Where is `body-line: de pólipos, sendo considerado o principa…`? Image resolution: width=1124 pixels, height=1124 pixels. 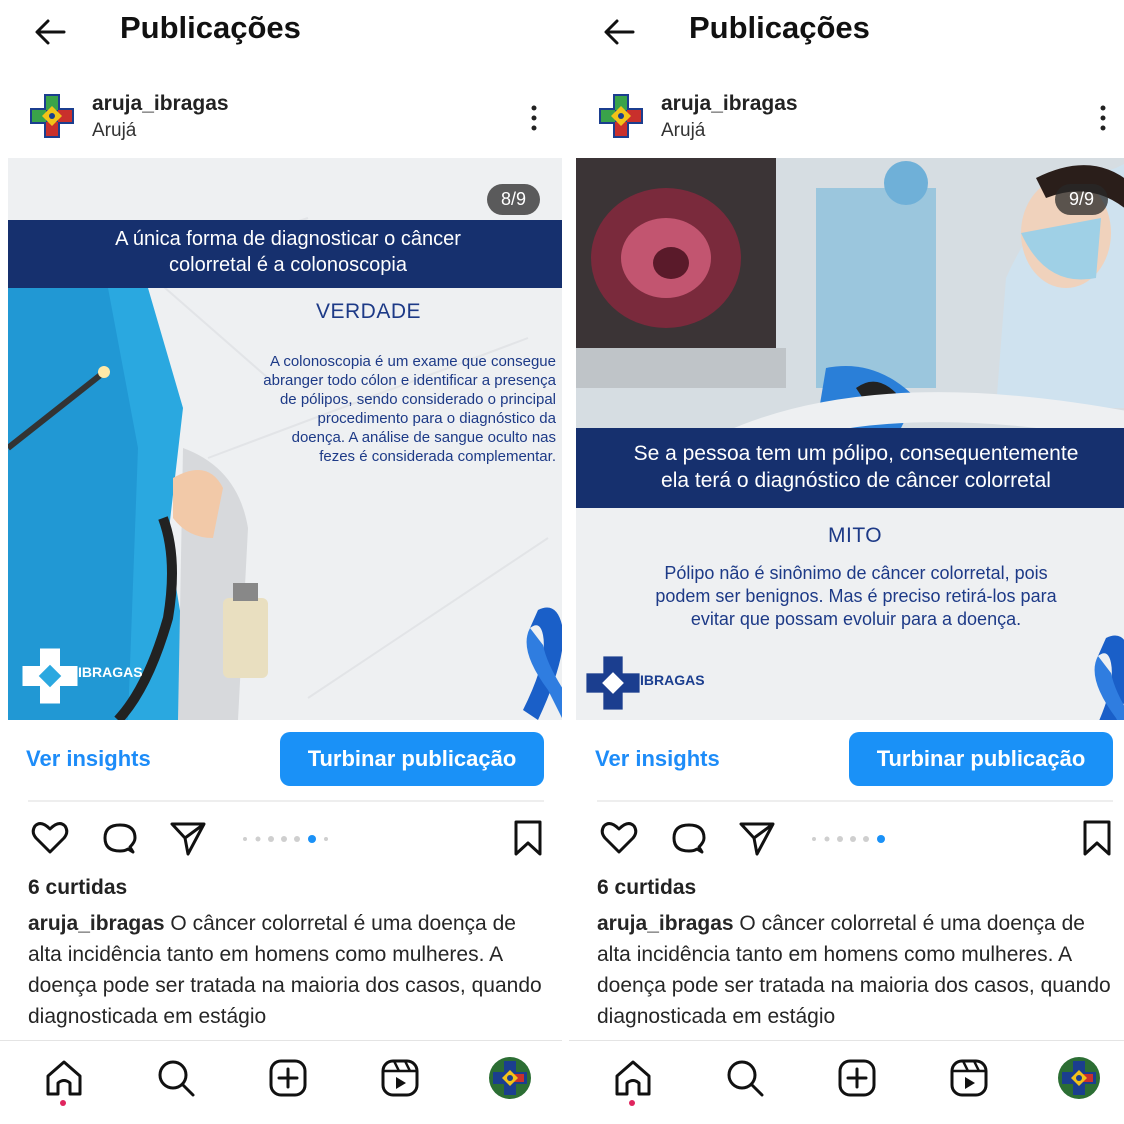 body-line: de pólipos, sendo considerado o principa… is located at coordinates (417, 399).